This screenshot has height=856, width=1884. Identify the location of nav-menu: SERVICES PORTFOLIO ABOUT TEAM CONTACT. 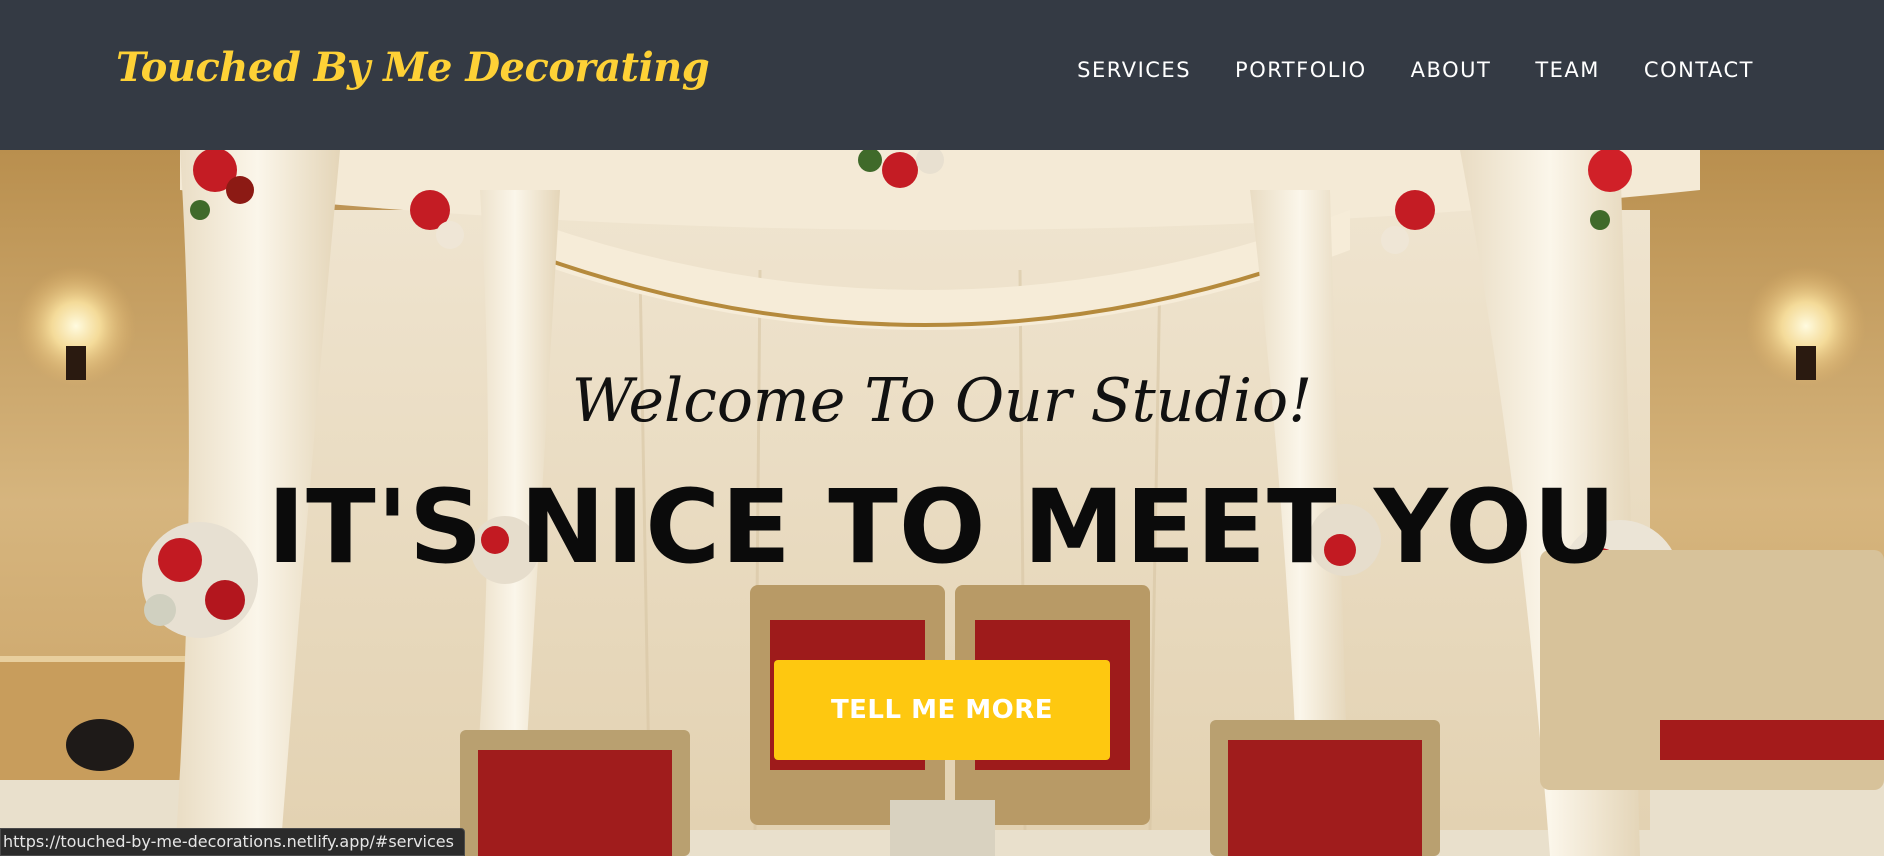
(1404, 70).